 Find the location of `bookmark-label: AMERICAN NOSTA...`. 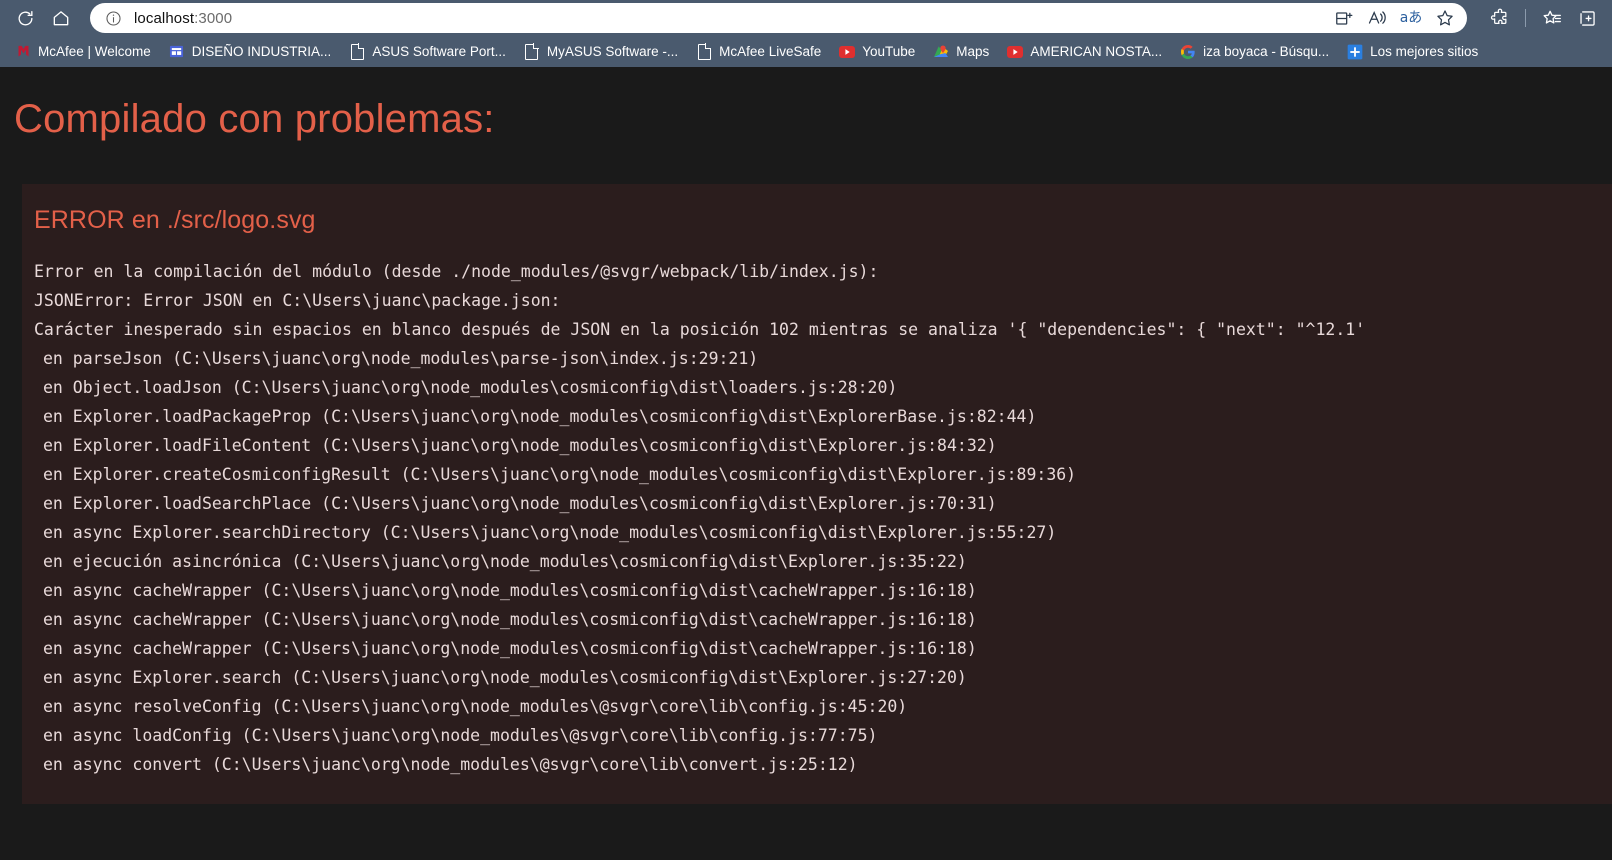

bookmark-label: AMERICAN NOSTA... is located at coordinates (1096, 51).